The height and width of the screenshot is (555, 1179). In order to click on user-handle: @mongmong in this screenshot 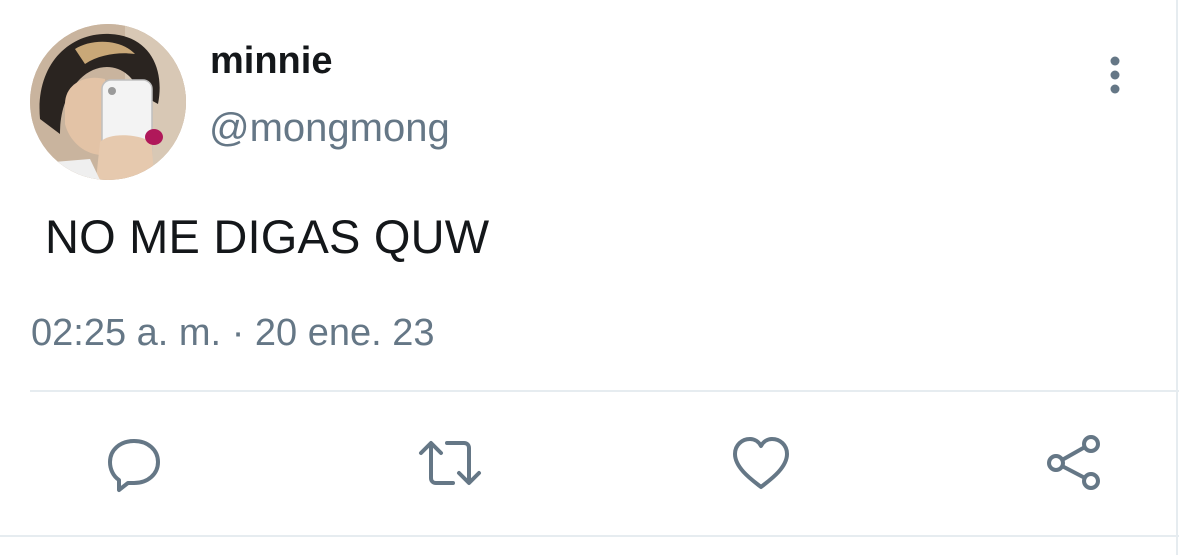, I will do `click(329, 128)`.